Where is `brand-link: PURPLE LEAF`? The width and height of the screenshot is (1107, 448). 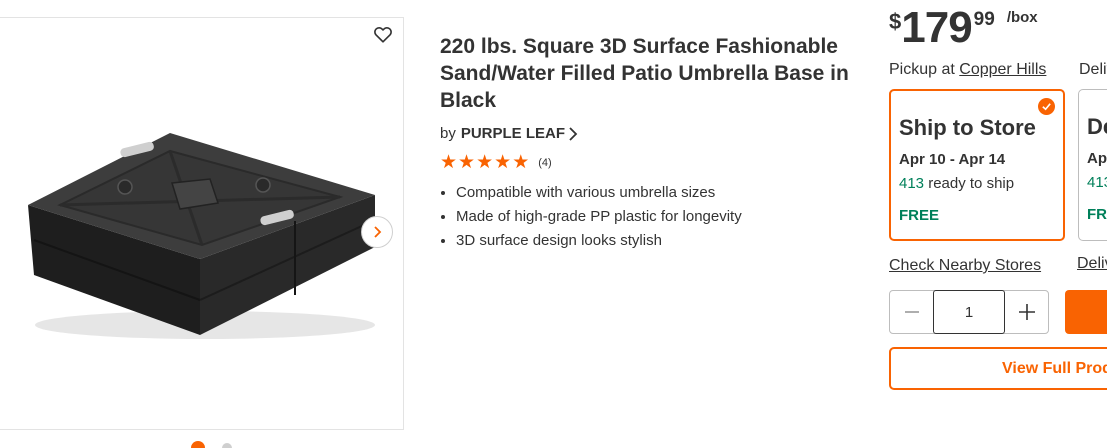
brand-link: PURPLE LEAF is located at coordinates (513, 133).